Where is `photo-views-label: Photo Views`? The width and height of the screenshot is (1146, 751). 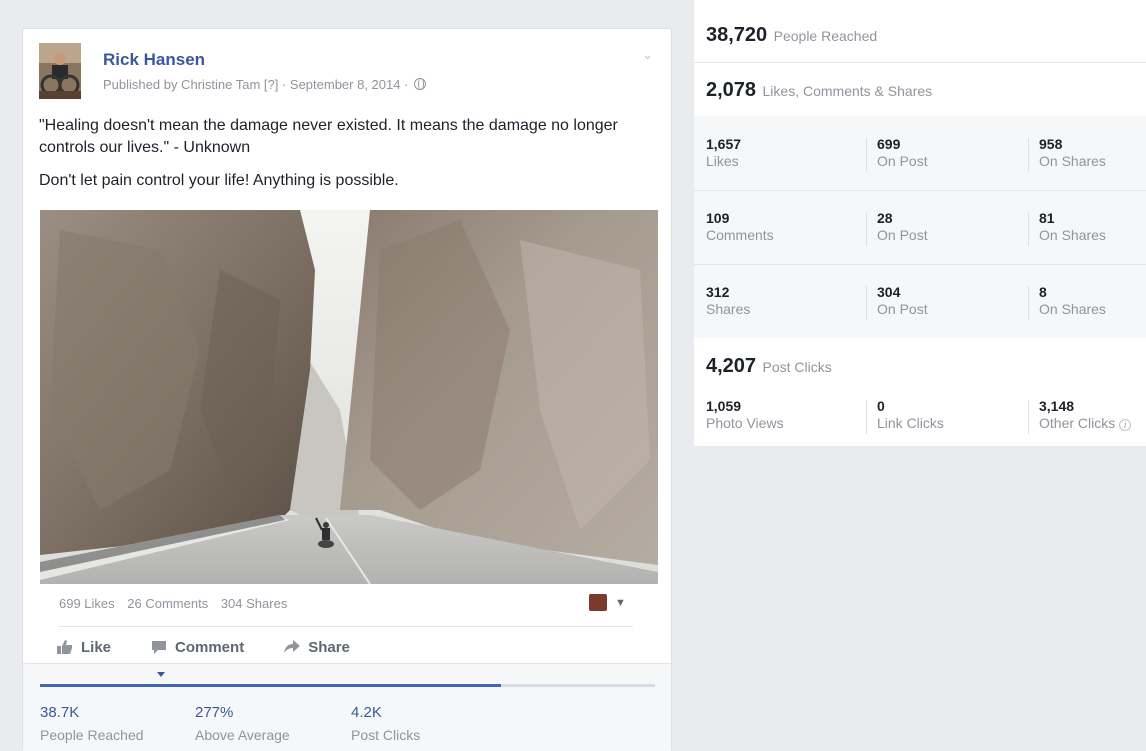 photo-views-label: Photo Views is located at coordinates (745, 423).